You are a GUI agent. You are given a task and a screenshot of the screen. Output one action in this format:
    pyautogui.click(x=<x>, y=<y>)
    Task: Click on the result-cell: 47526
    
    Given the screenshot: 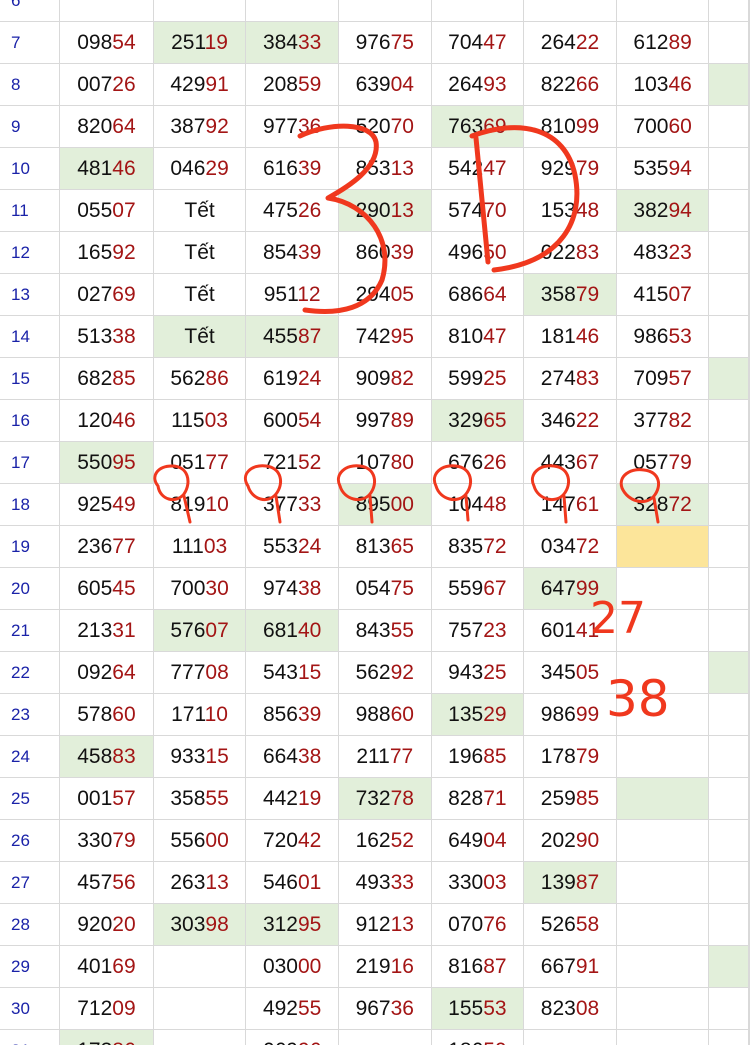 What is the action you would take?
    pyautogui.click(x=292, y=210)
    